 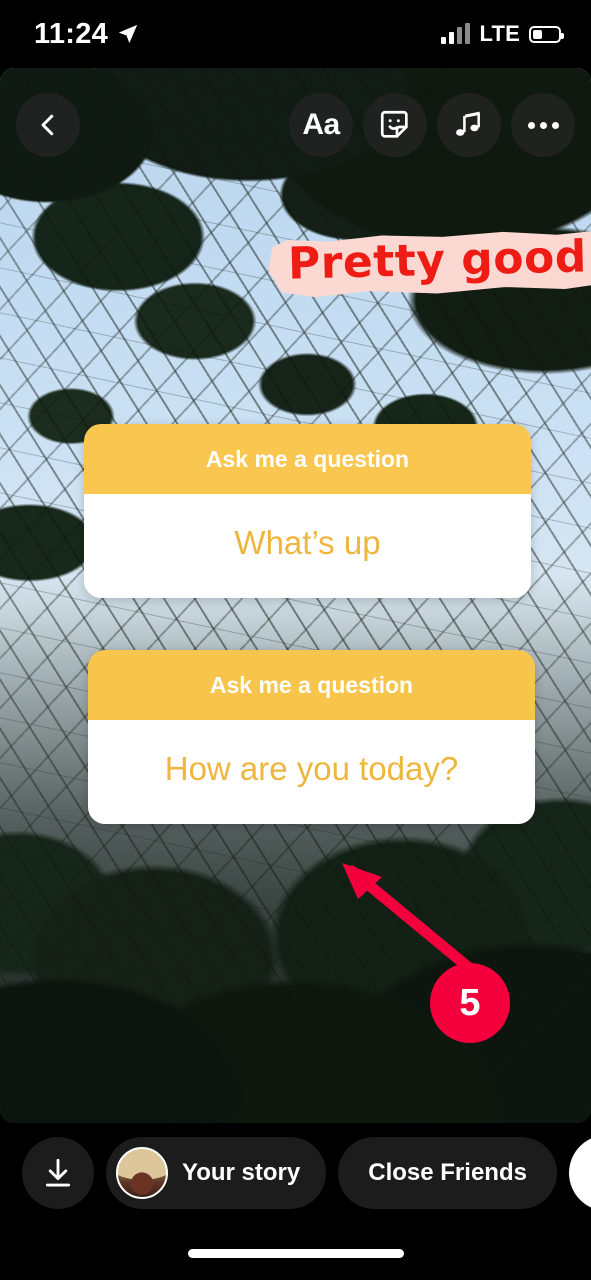 I want to click on signal-bars-icon, so click(x=456, y=33).